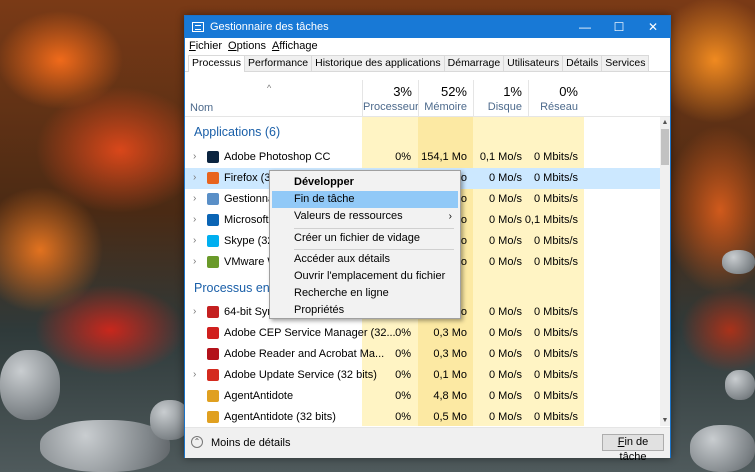  I want to click on tab-historique: Historique des applications, so click(378, 63).